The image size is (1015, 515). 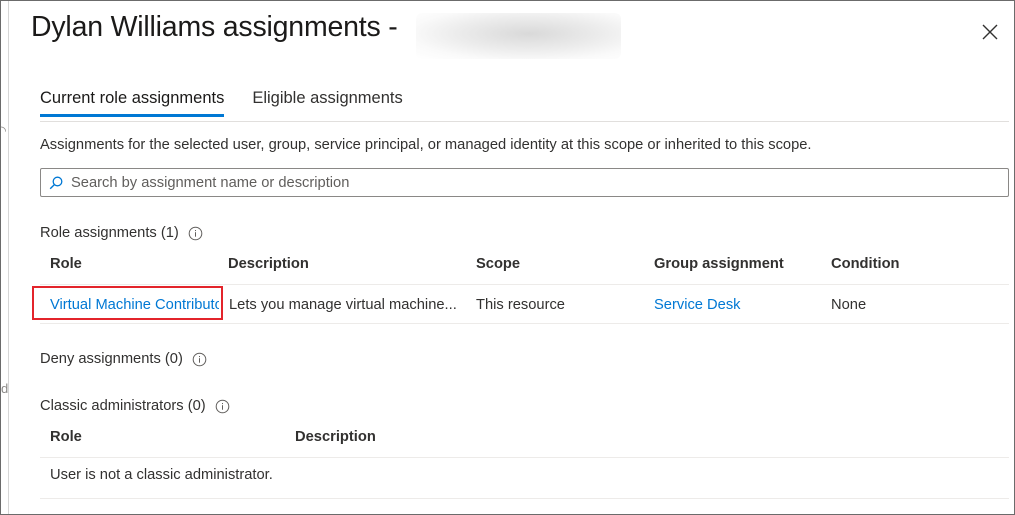 What do you see at coordinates (697, 305) in the screenshot?
I see `group-assignment-link: Service Desk` at bounding box center [697, 305].